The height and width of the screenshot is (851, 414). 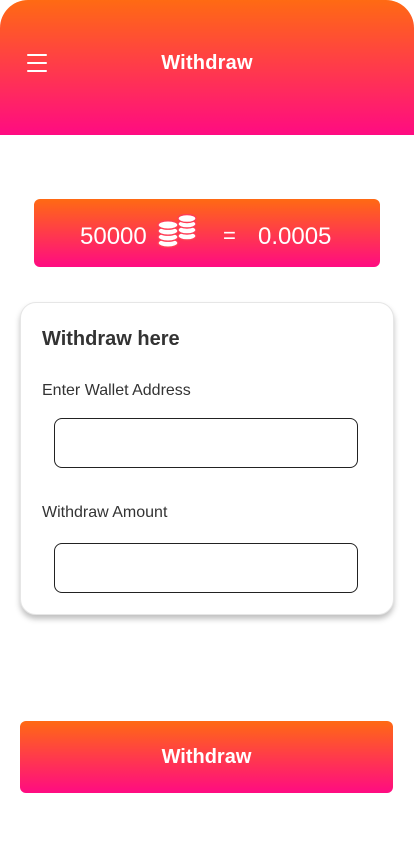 What do you see at coordinates (206, 757) in the screenshot?
I see `withdraw-button: Withdraw` at bounding box center [206, 757].